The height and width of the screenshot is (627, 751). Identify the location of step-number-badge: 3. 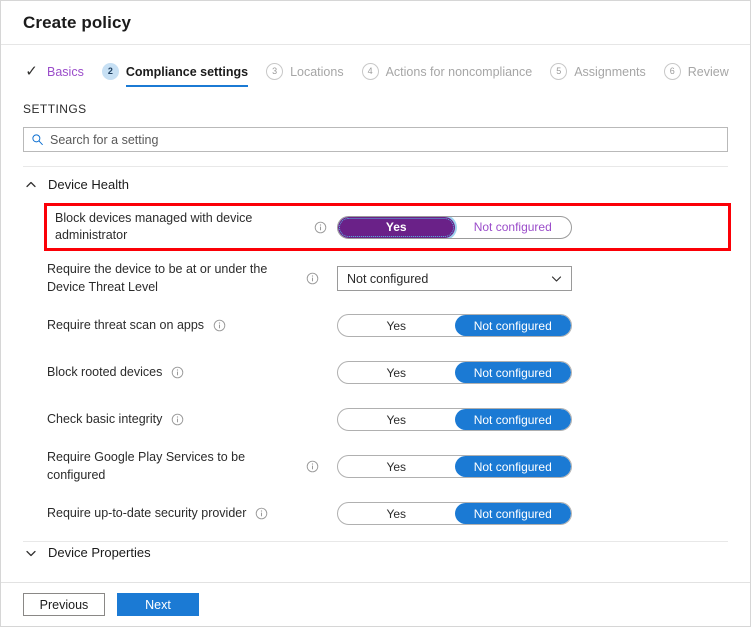
(275, 71).